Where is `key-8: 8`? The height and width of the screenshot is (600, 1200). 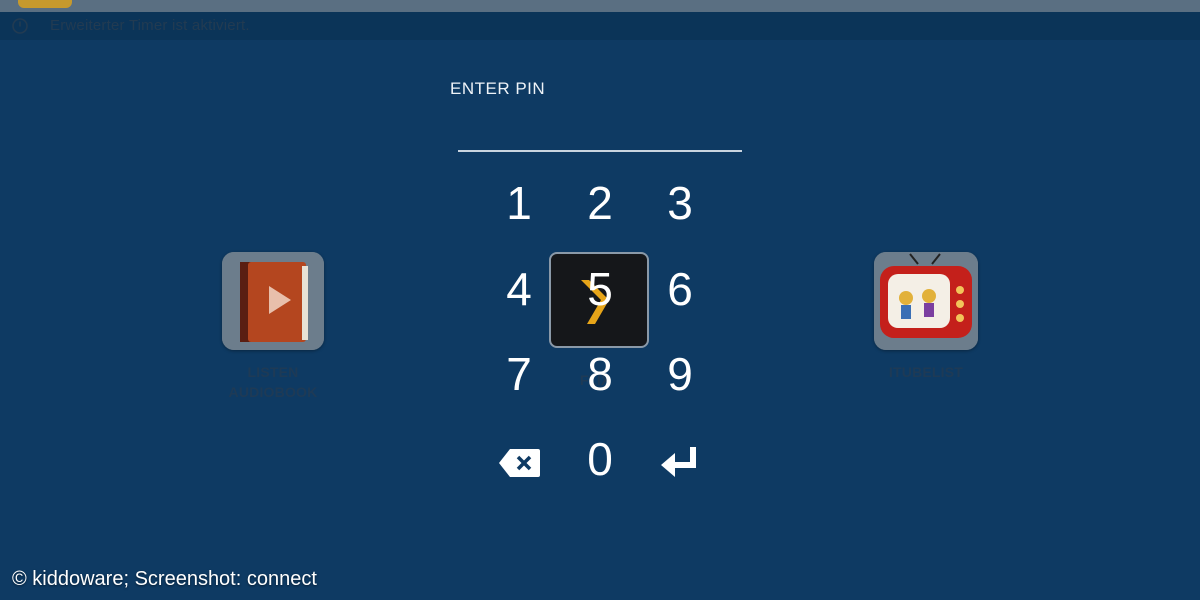 key-8: 8 is located at coordinates (600, 374).